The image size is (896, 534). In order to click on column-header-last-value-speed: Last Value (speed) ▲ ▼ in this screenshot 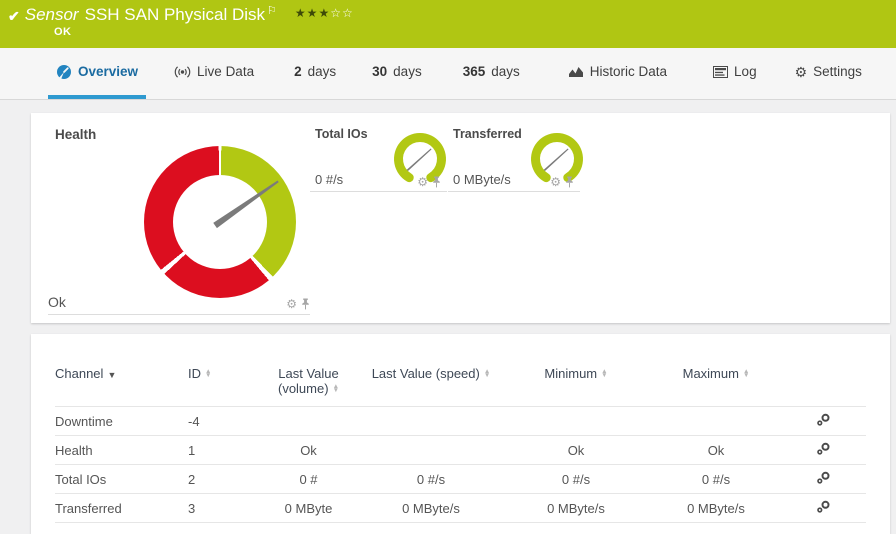, I will do `click(431, 385)`.